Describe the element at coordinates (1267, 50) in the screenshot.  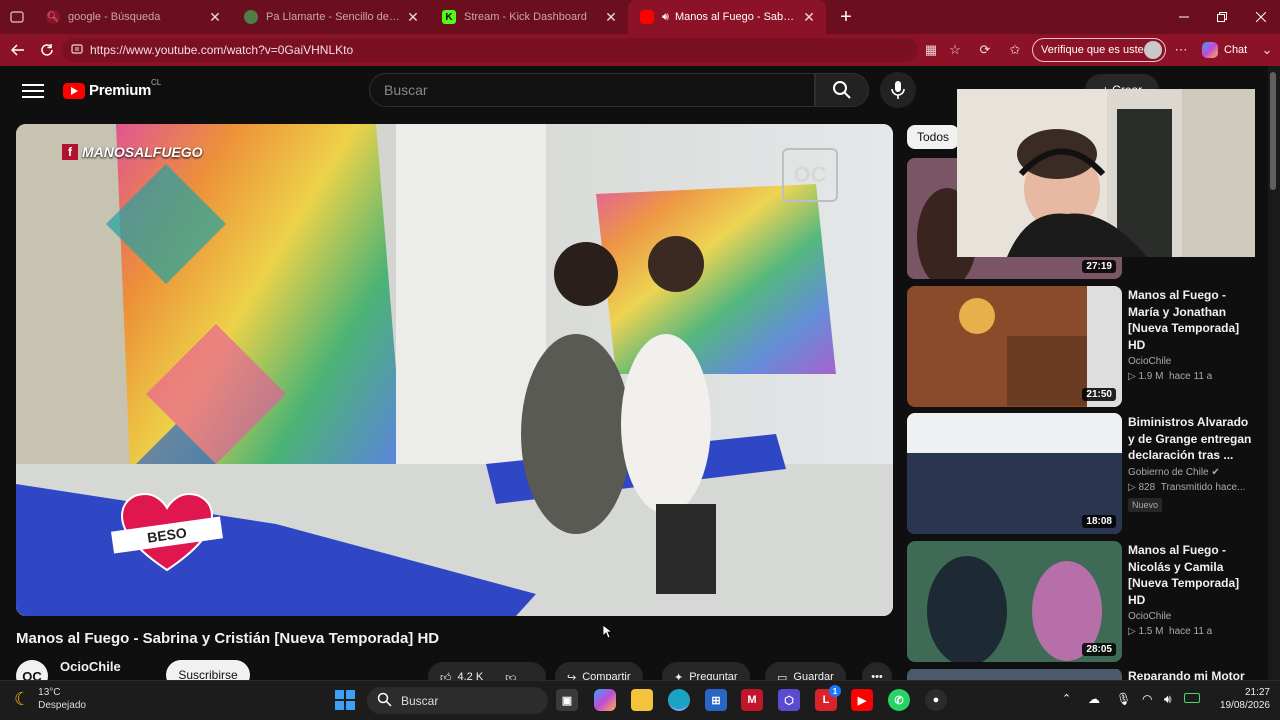
I see `chevron-down-icon: ⌄` at that location.